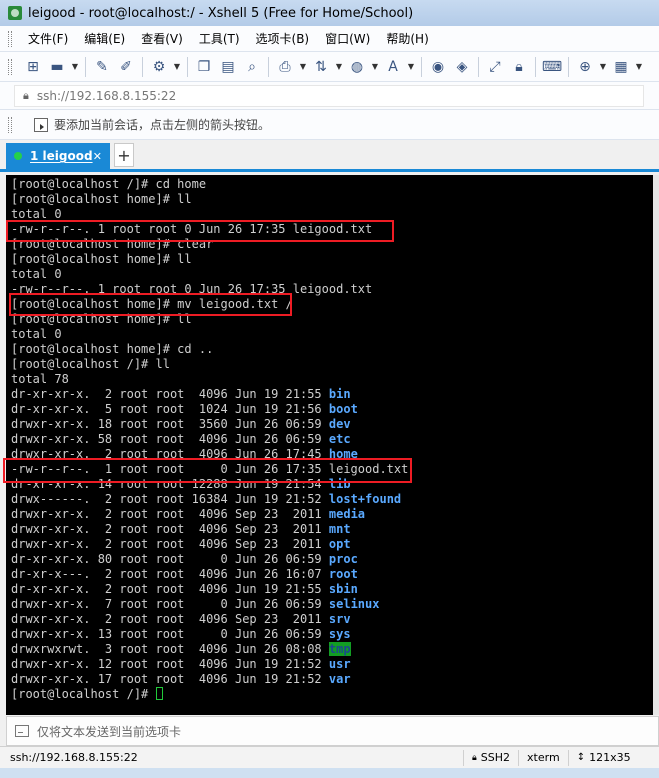 The height and width of the screenshot is (778, 659). I want to click on directory-name: boot, so click(343, 409).